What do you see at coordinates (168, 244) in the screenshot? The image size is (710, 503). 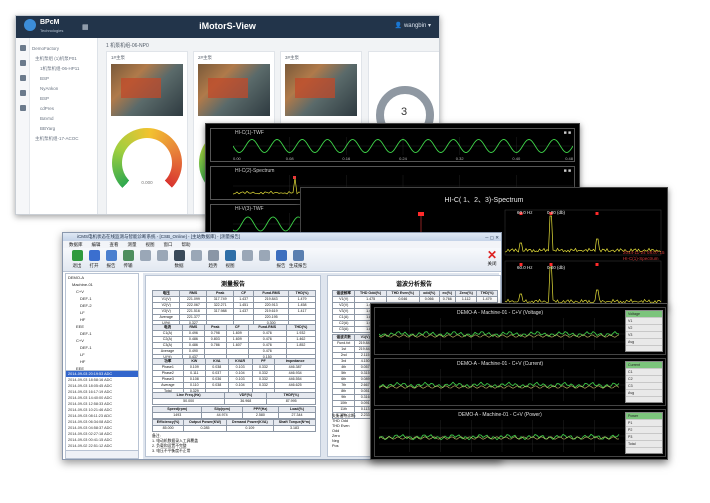 I see `menu-item: 窗口` at bounding box center [168, 244].